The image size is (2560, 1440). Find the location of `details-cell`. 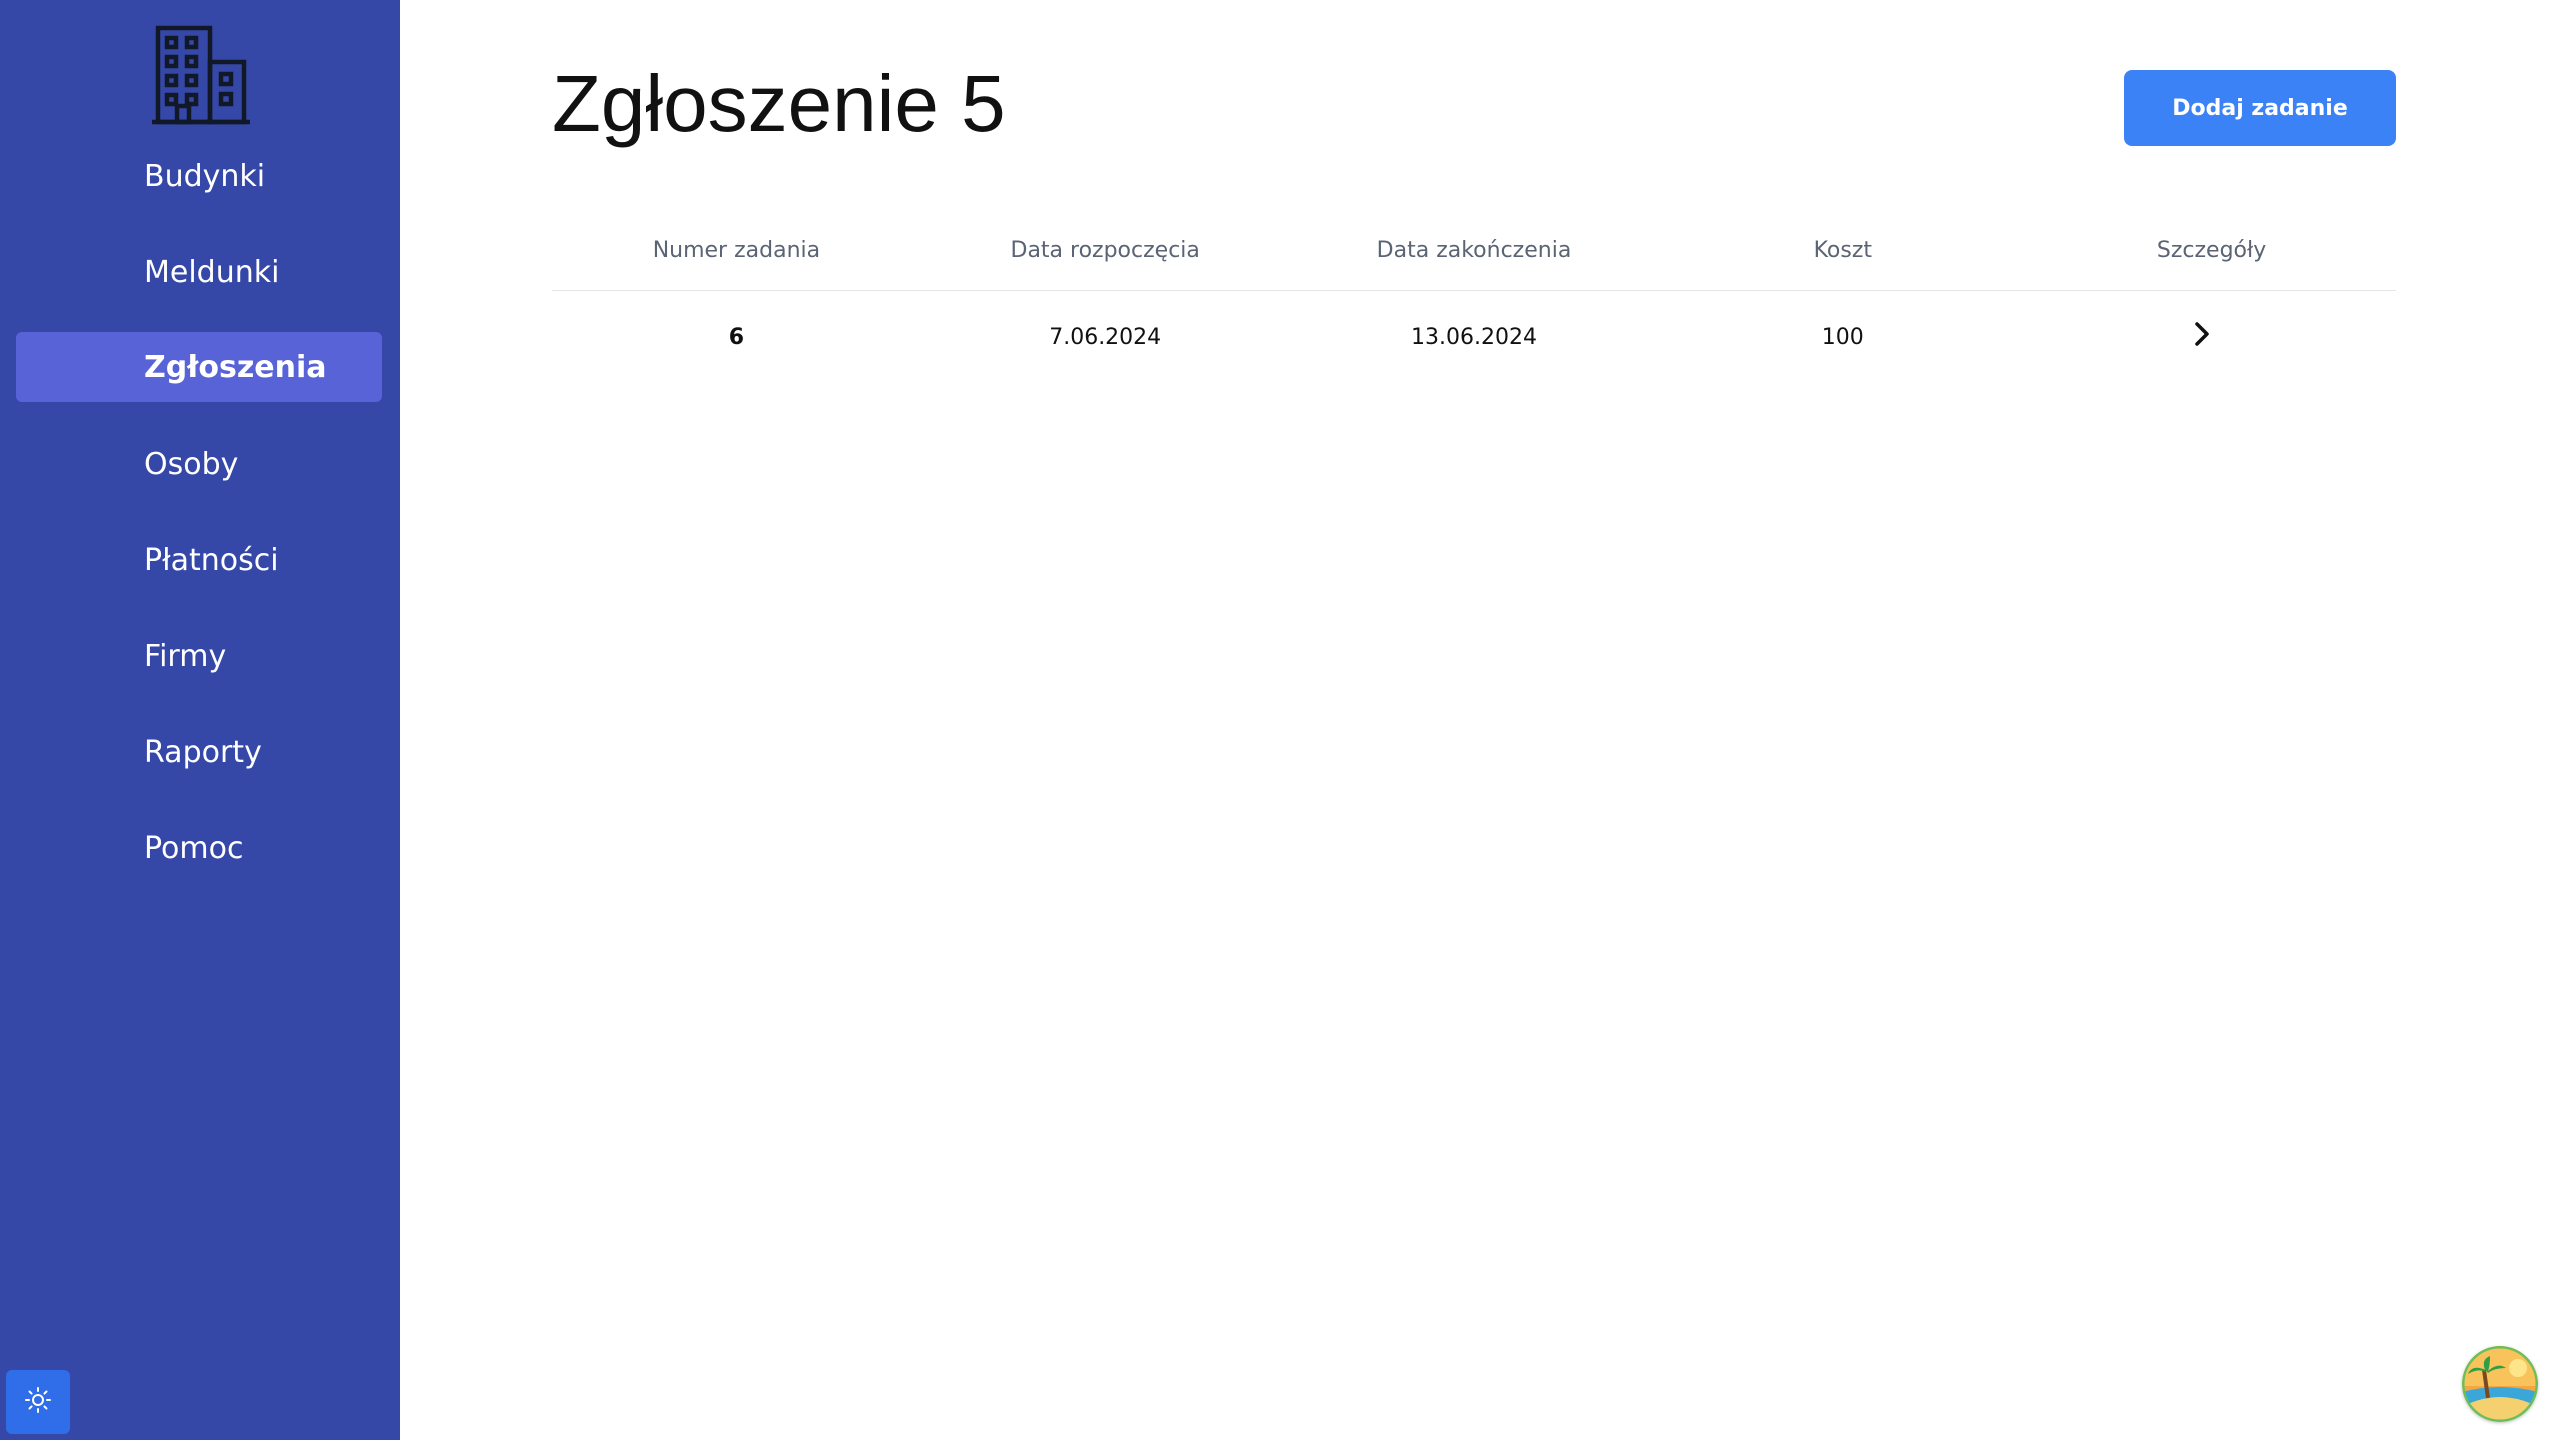

details-cell is located at coordinates (2211, 337).